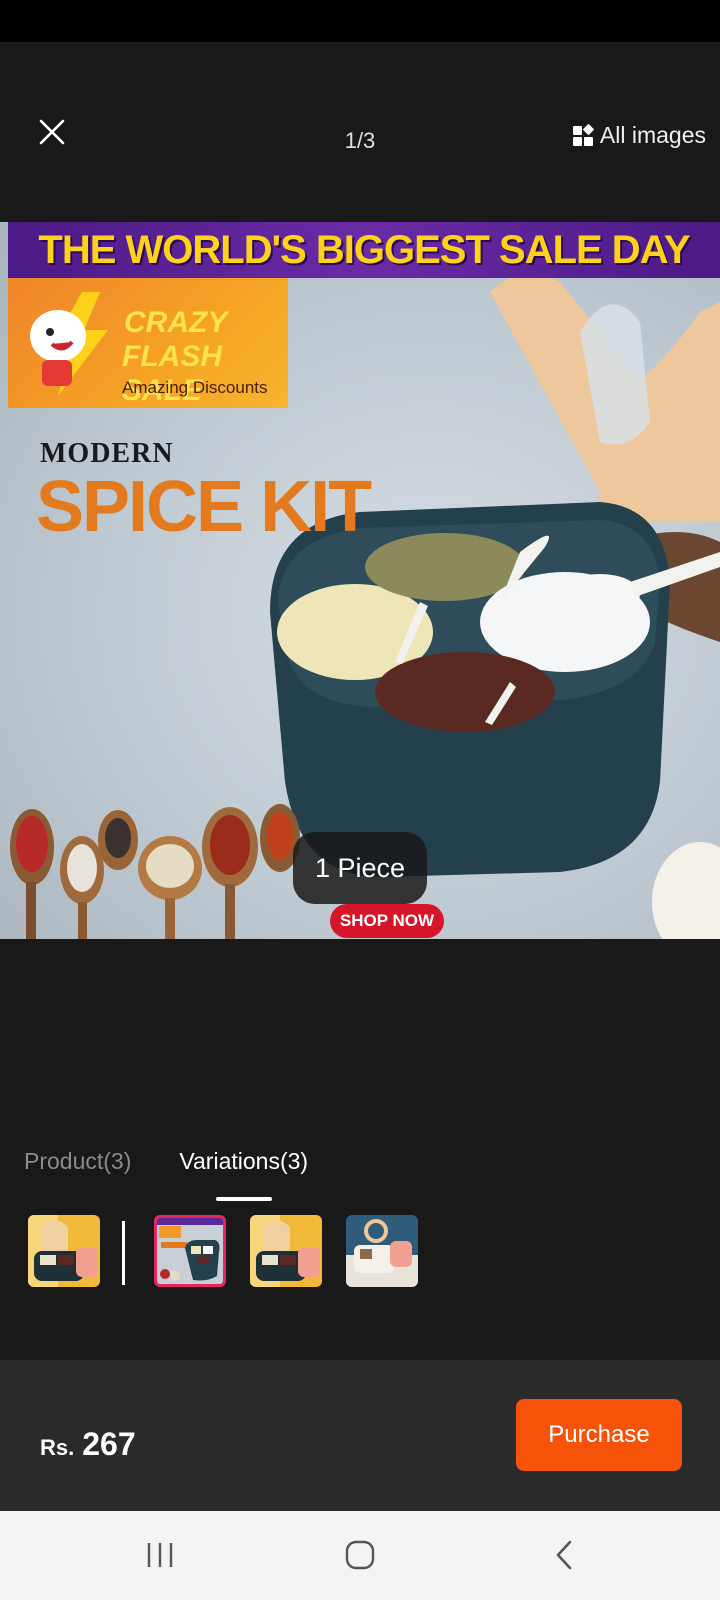 Image resolution: width=720 pixels, height=1600 pixels. I want to click on tab-variations-label: Variations(3), so click(244, 1161).